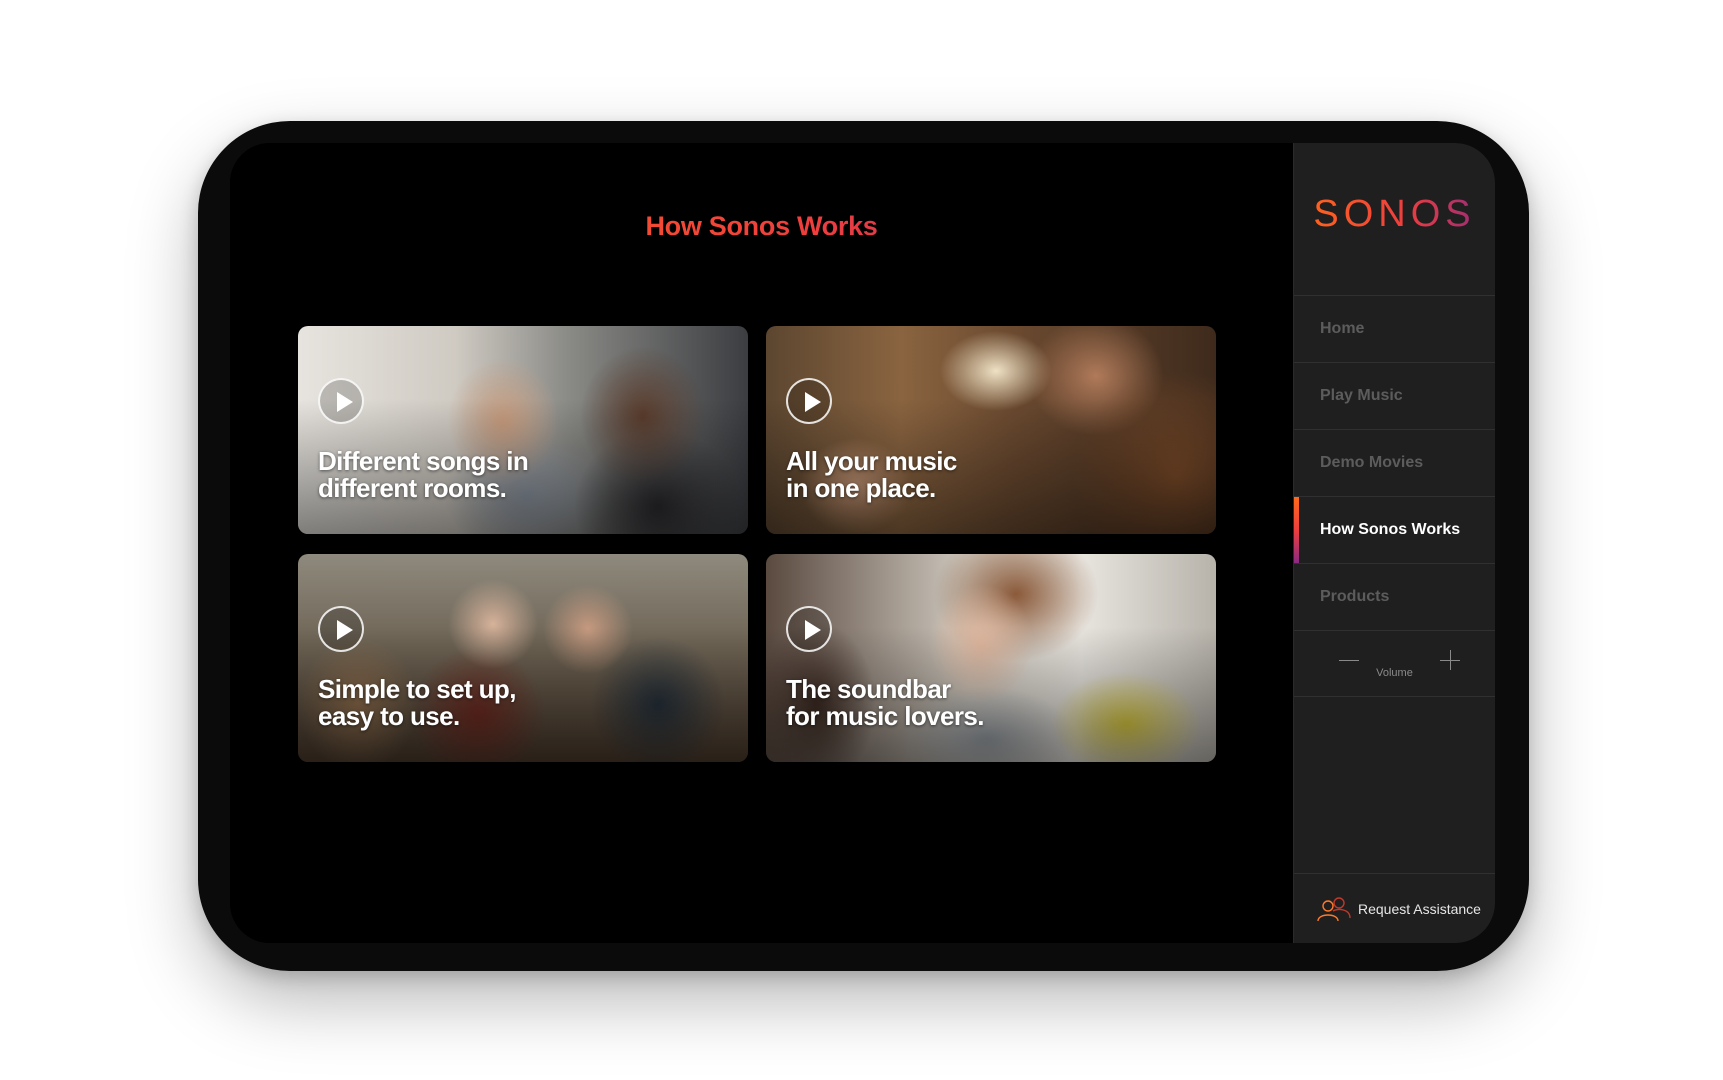 This screenshot has width=1723, height=1080. I want to click on video-card-simple-setup: Simple to set up, easy to use., so click(523, 658).